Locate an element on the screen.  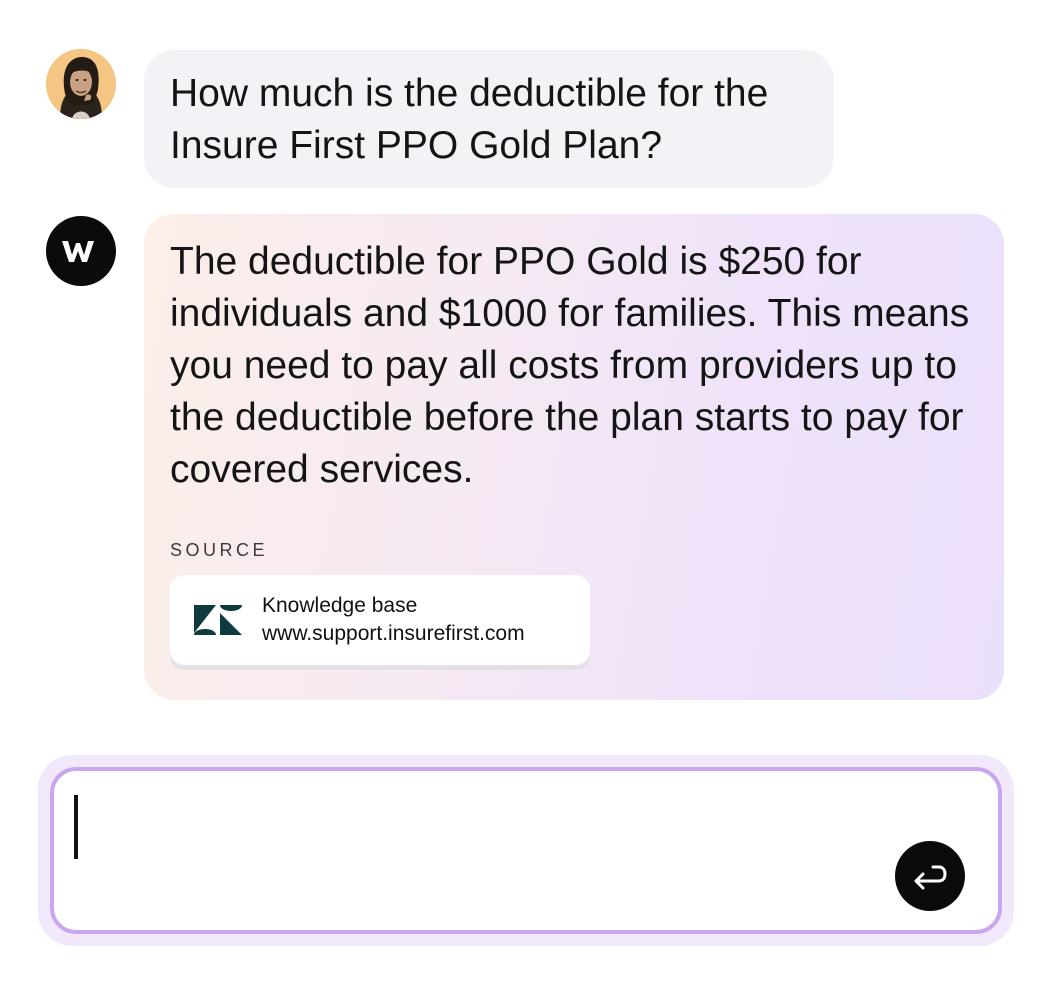
source-label: SOURCE is located at coordinates (219, 550).